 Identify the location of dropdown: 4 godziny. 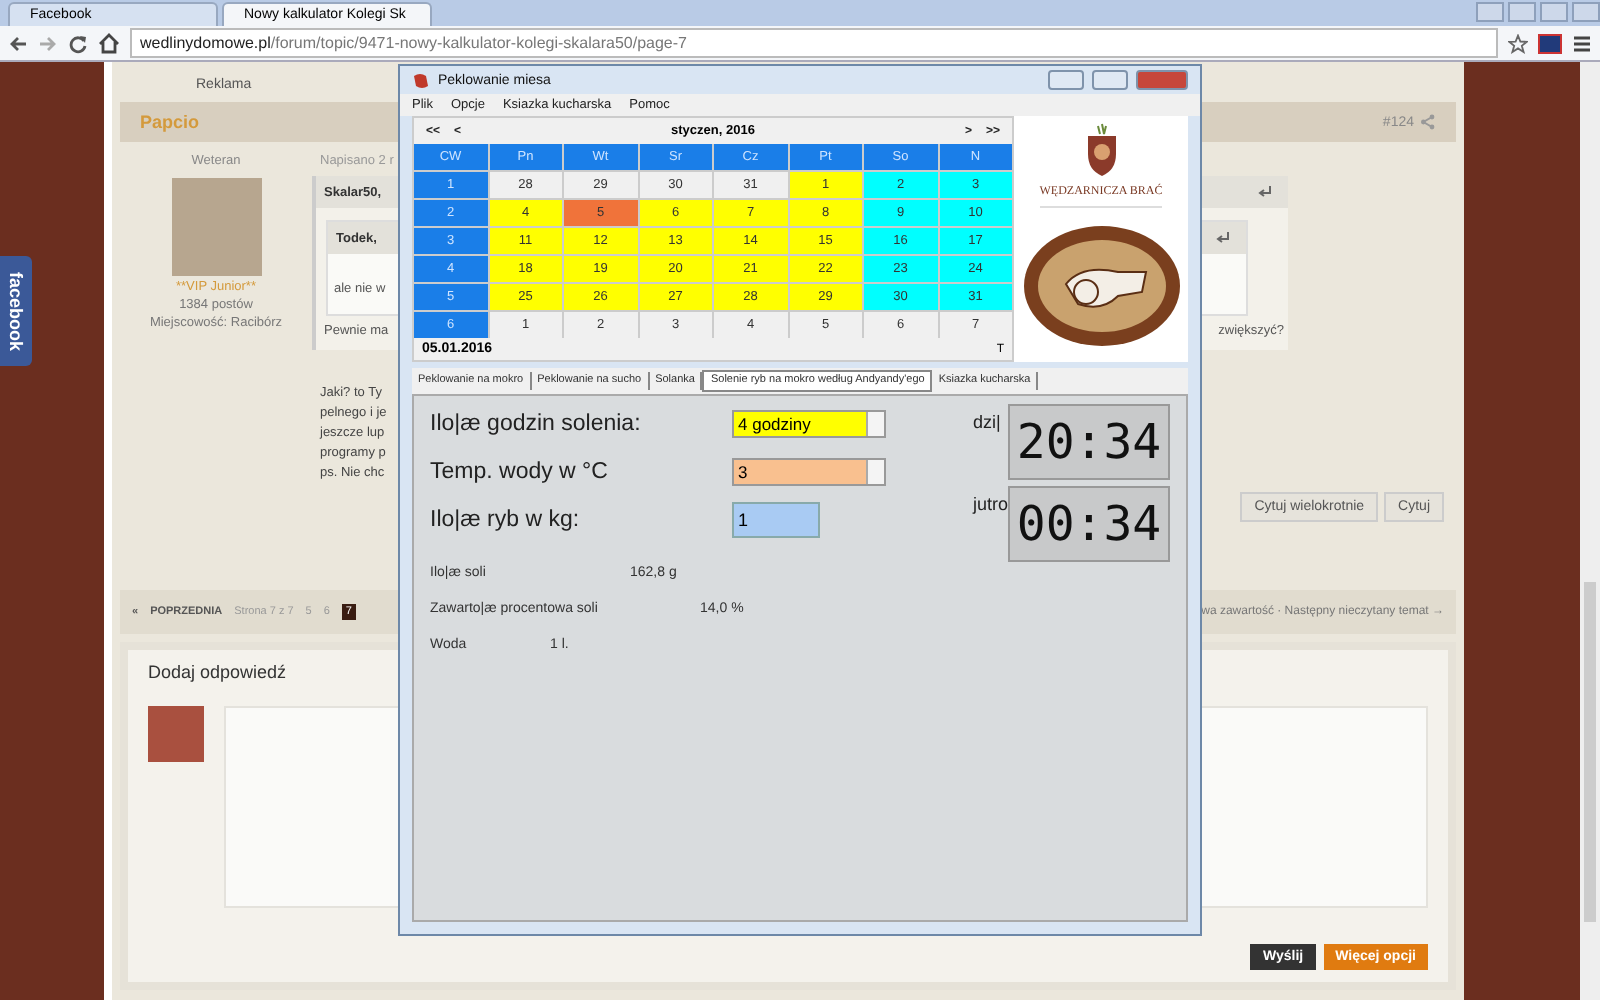
(809, 424).